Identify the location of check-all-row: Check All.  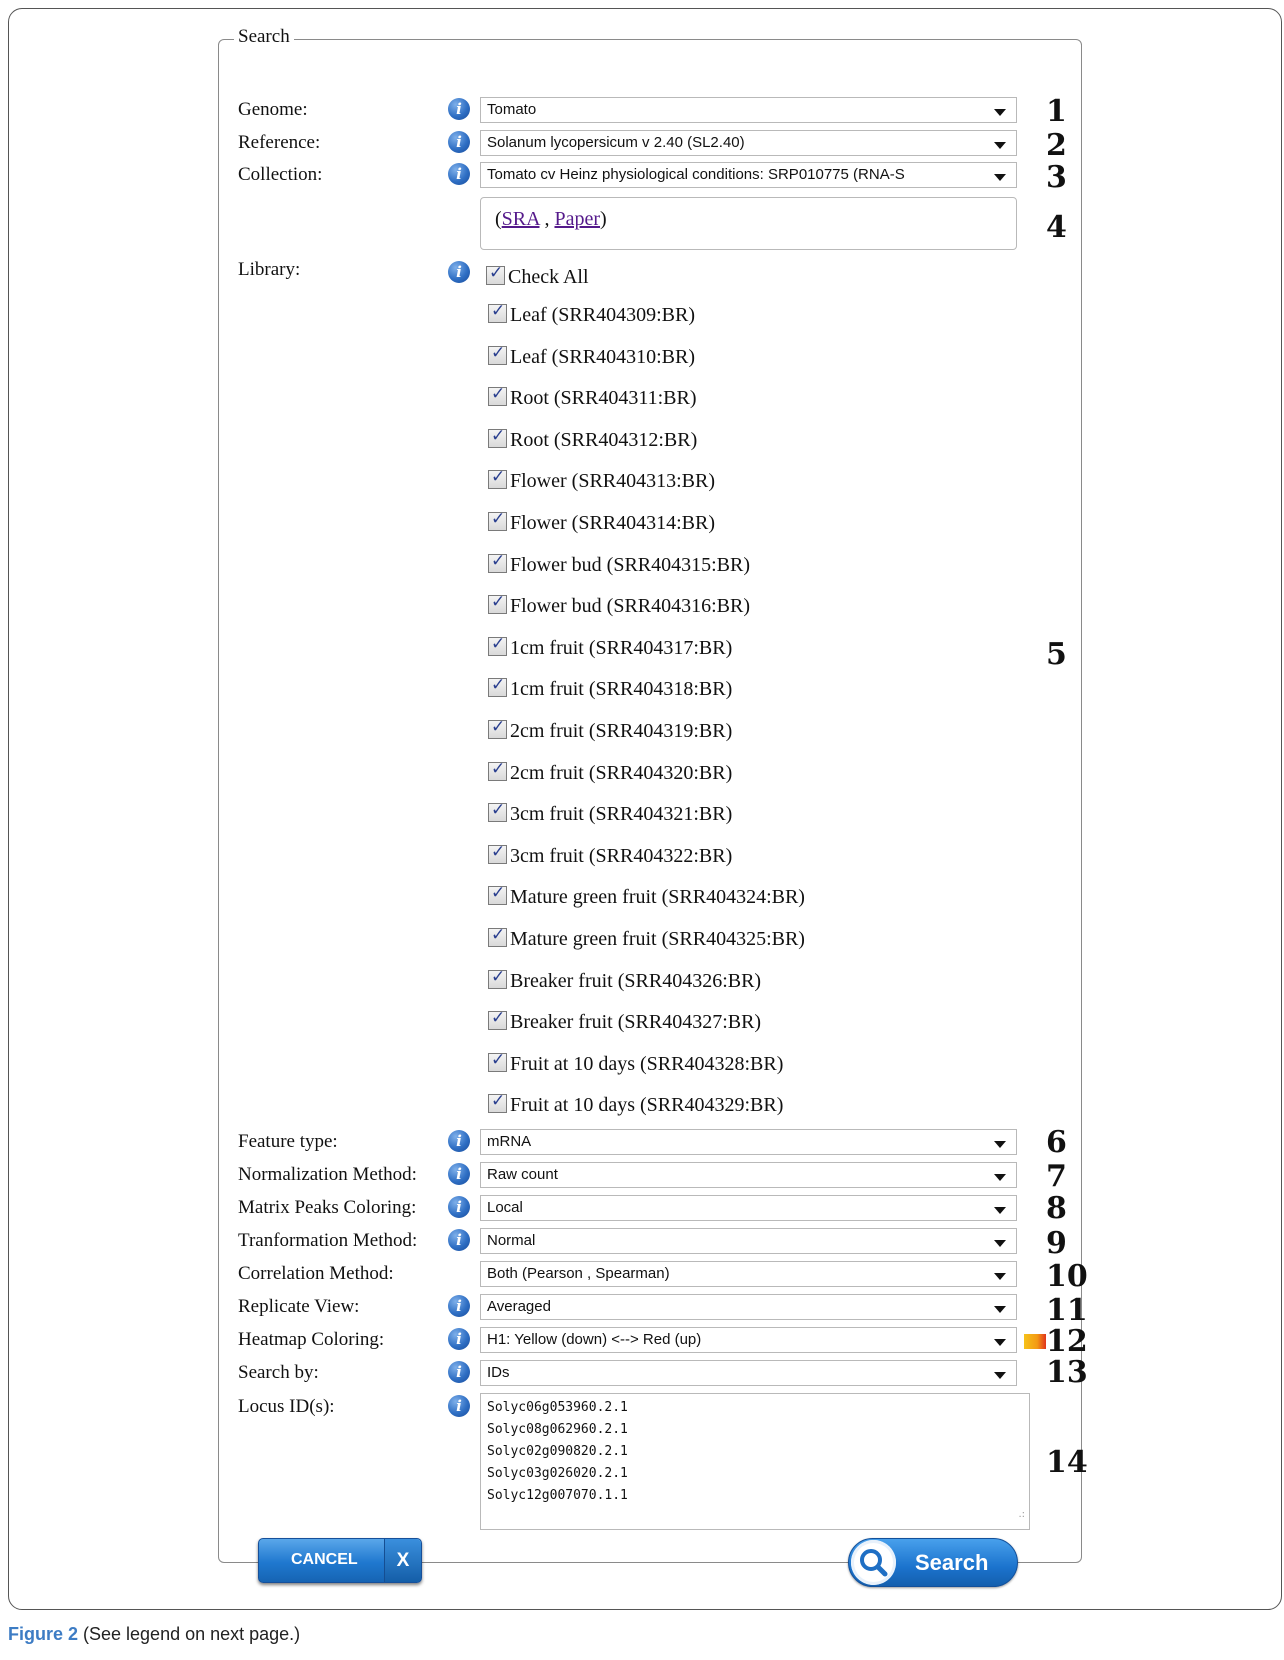
(537, 276).